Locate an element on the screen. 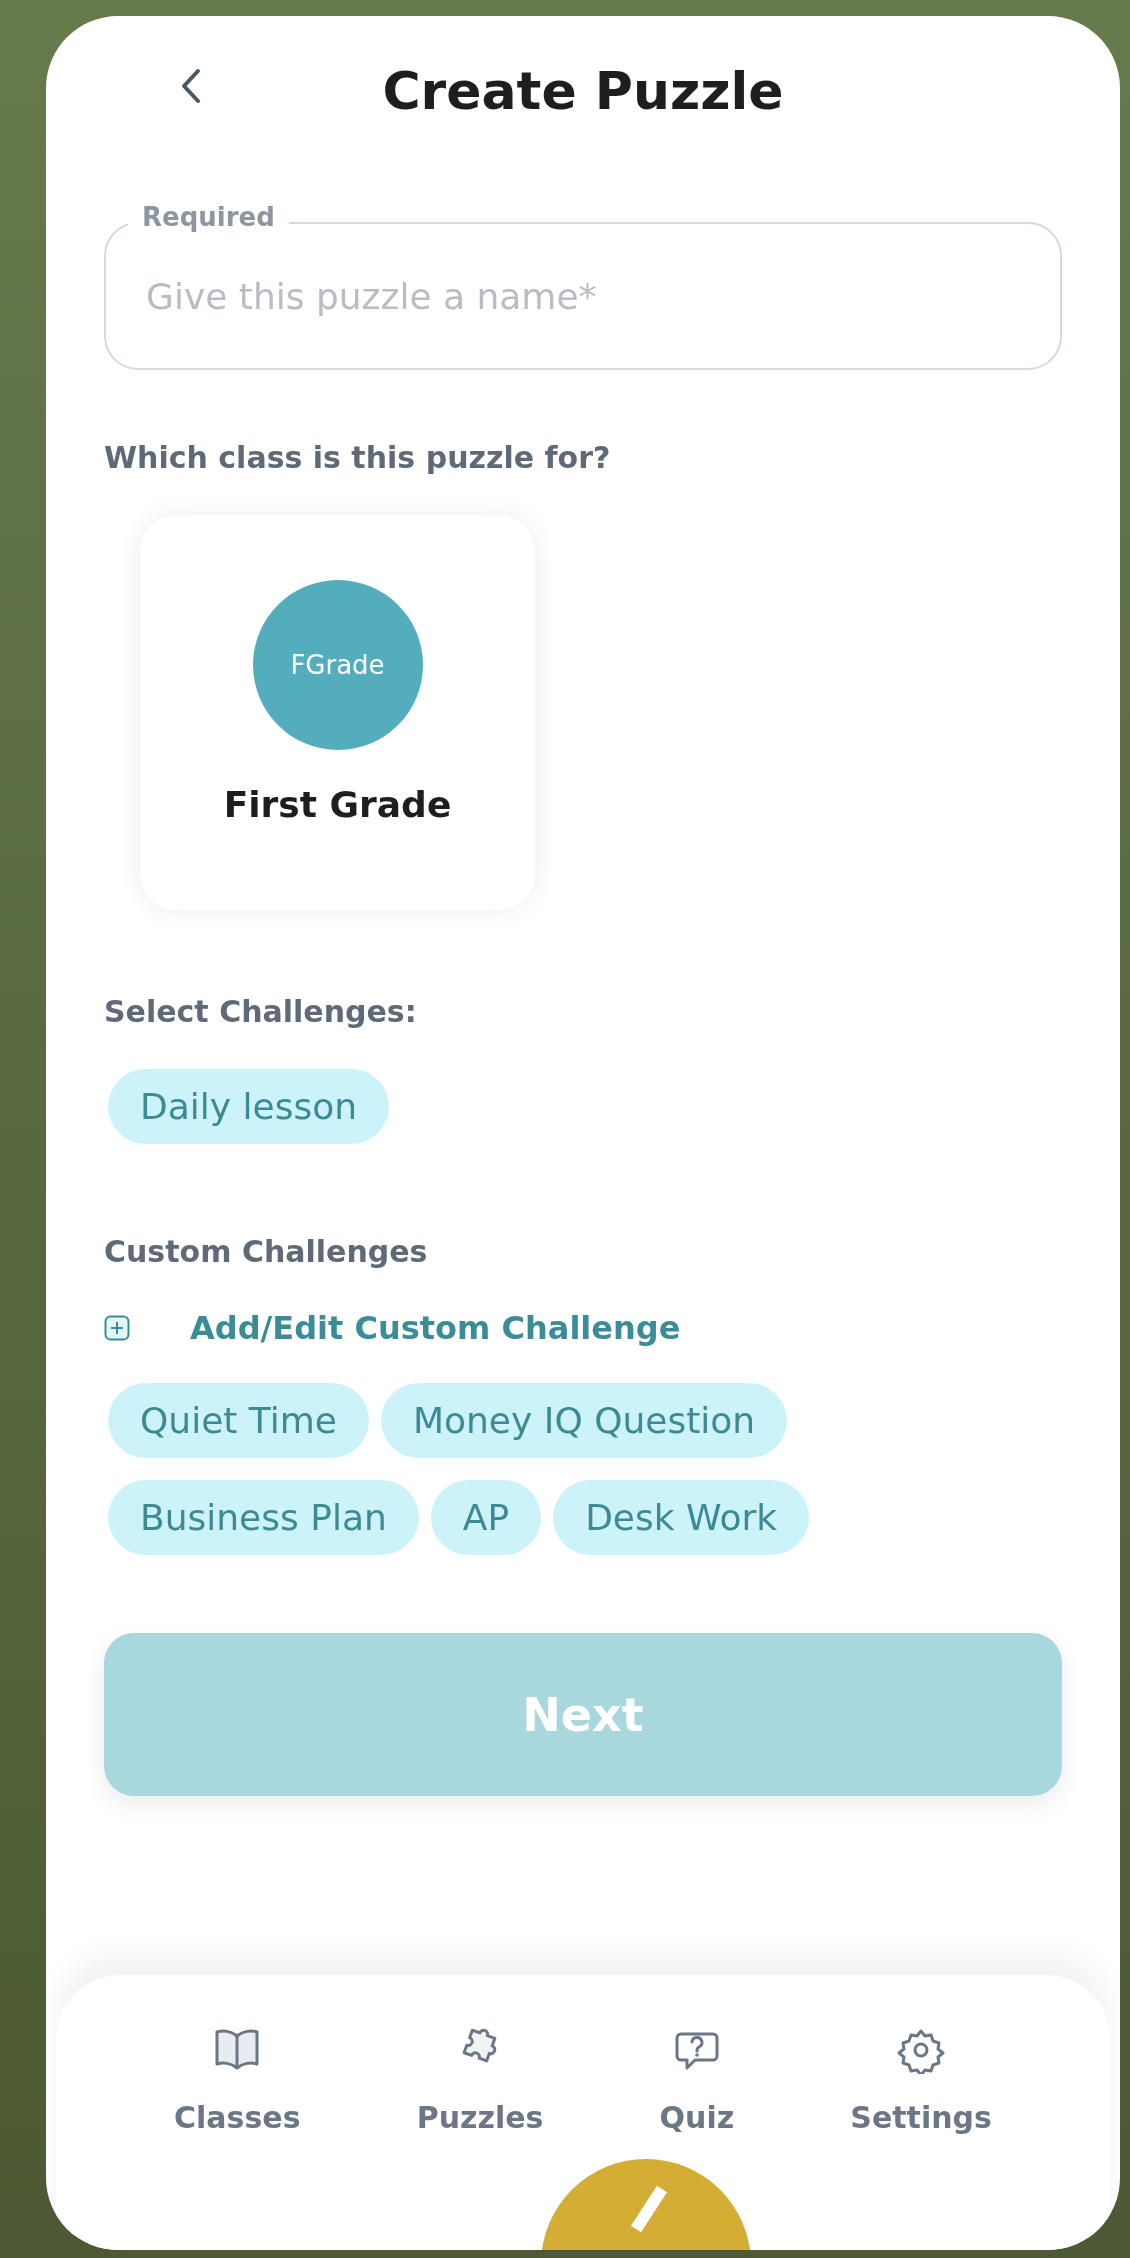 The height and width of the screenshot is (2258, 1130). class-name: First Grade is located at coordinates (337, 804).